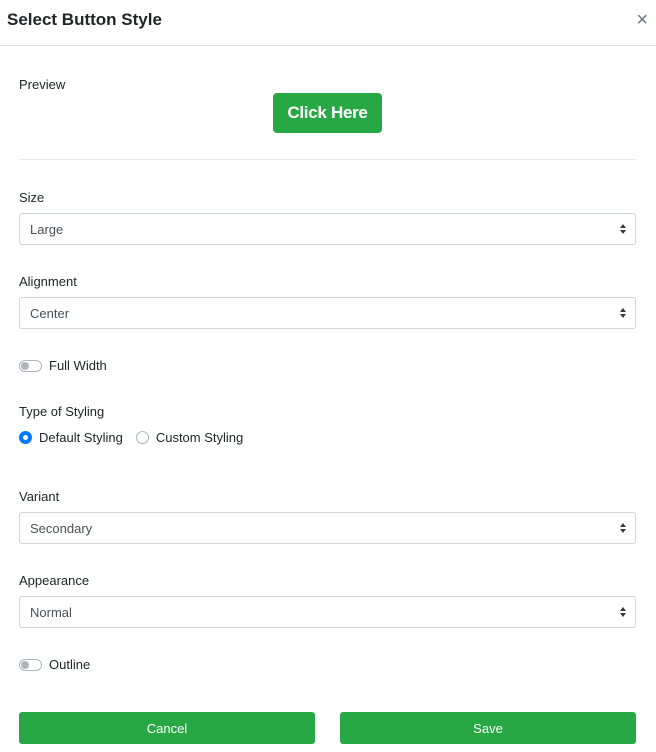 Image resolution: width=656 pixels, height=752 pixels. I want to click on variant-select: Secondary, so click(327, 528).